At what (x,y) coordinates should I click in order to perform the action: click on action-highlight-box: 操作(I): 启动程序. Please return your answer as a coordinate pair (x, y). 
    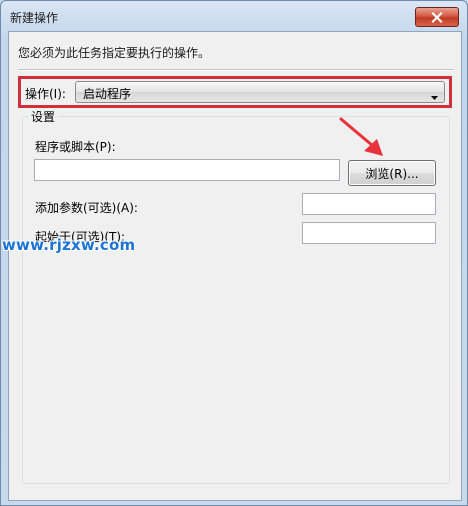
    Looking at the image, I should click on (235, 92).